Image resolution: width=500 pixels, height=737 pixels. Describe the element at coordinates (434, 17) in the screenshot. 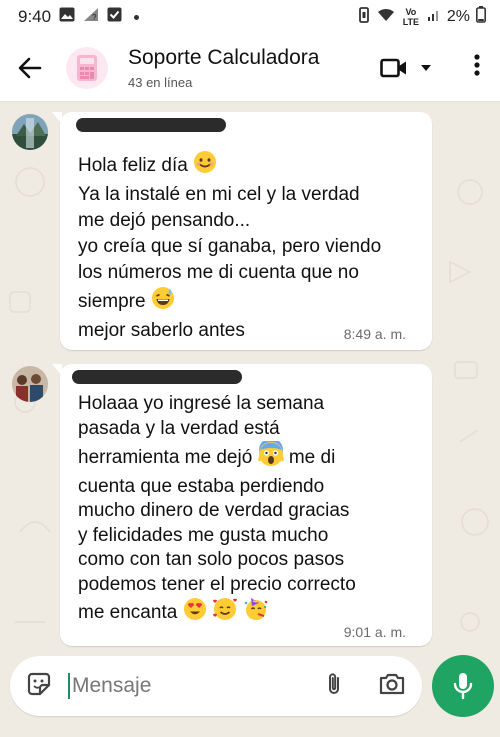

I see `signal-icon` at that location.